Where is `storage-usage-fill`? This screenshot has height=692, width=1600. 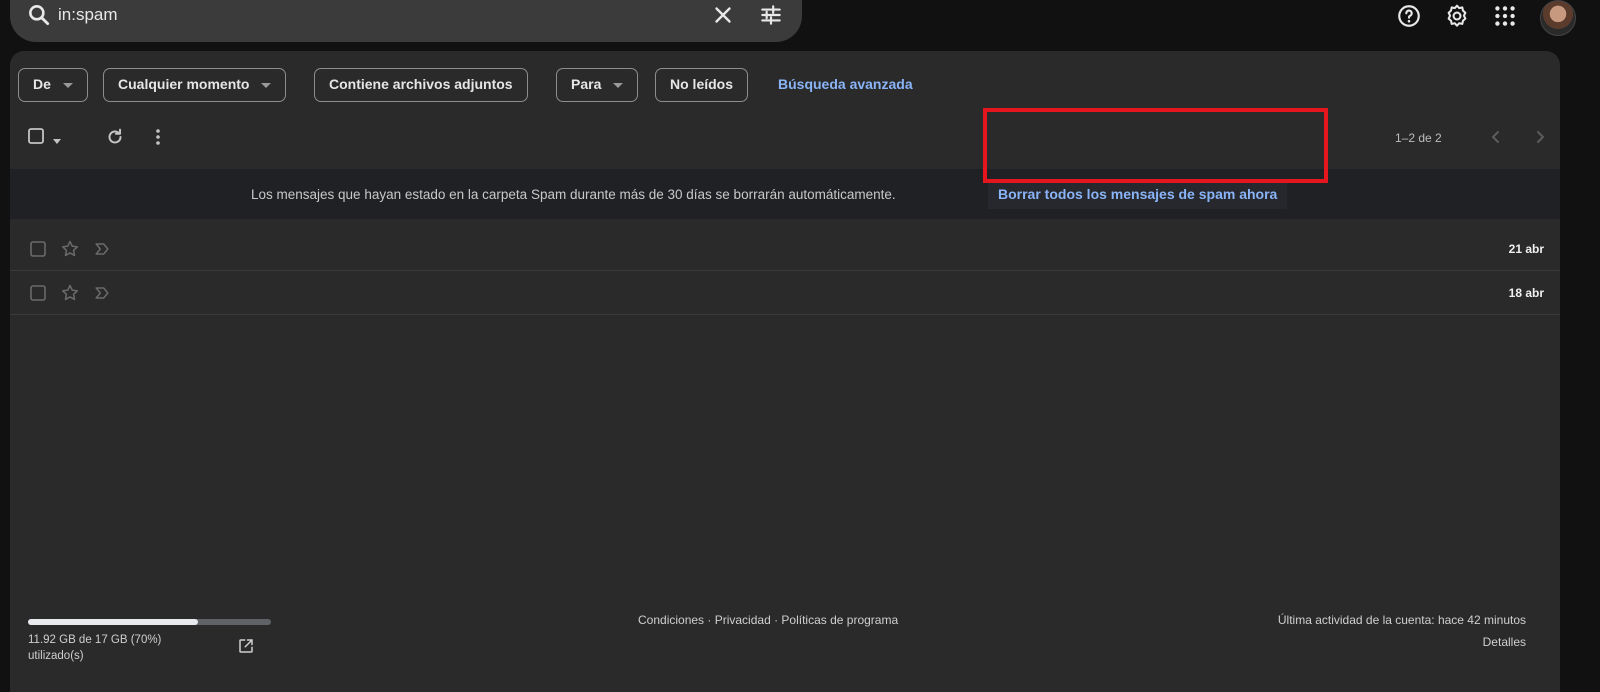
storage-usage-fill is located at coordinates (113, 622).